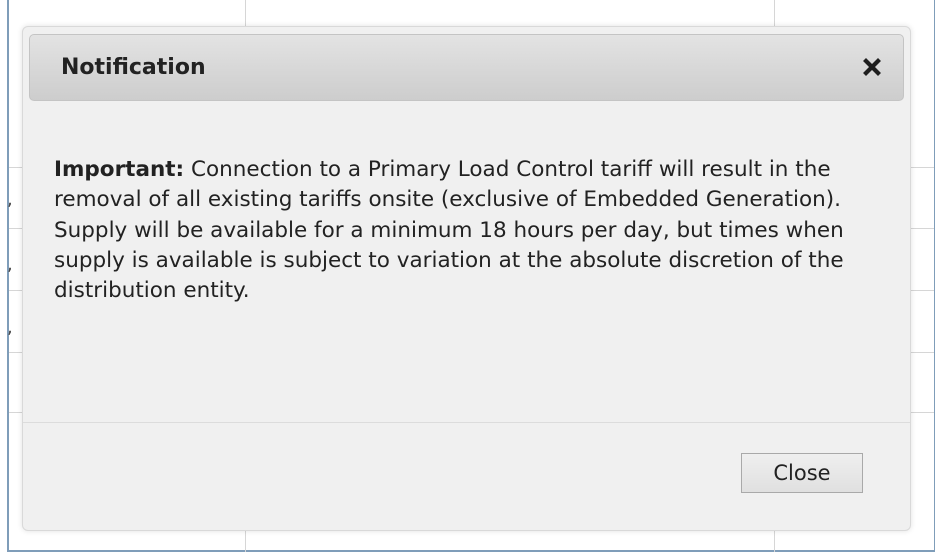 The width and height of the screenshot is (937, 554). Describe the element at coordinates (119, 169) in the screenshot. I see `important-label: Important:` at that location.